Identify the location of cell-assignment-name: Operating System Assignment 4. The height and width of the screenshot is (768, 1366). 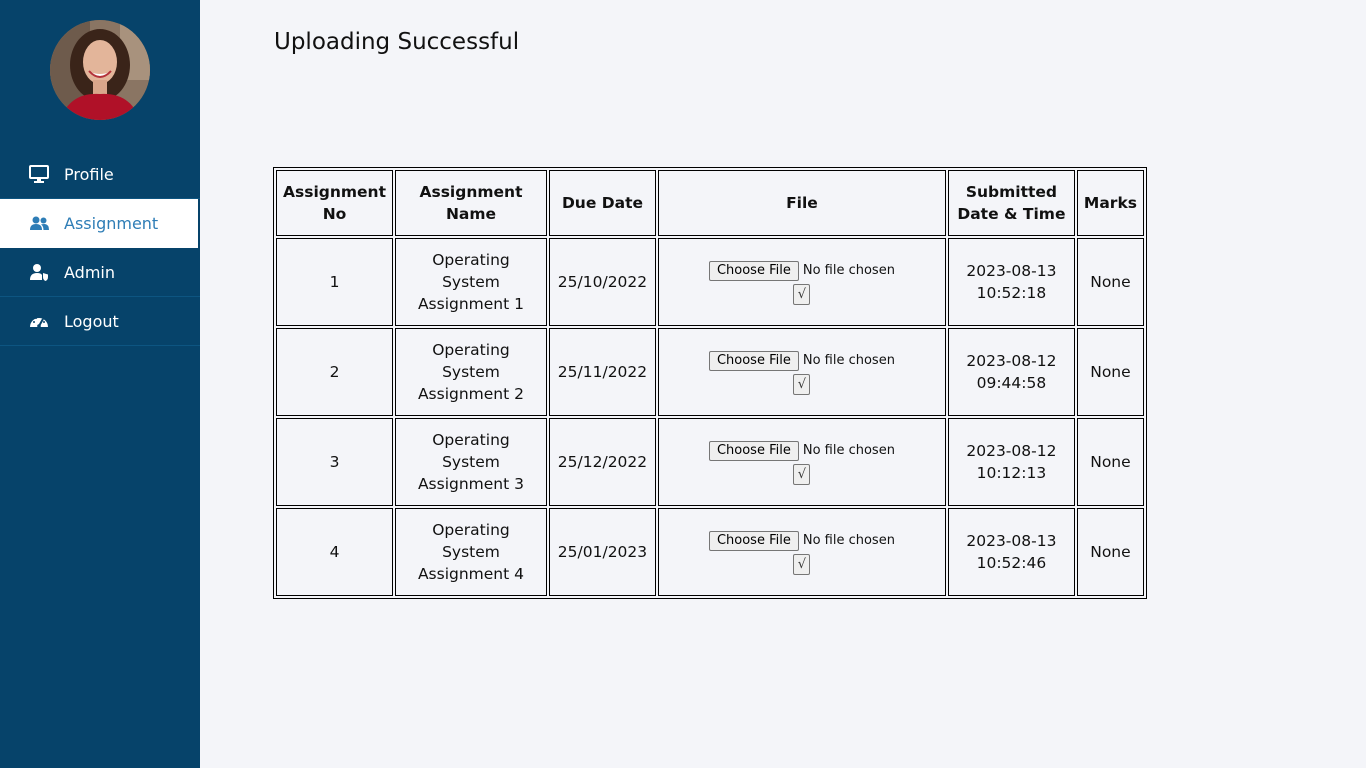
(471, 552).